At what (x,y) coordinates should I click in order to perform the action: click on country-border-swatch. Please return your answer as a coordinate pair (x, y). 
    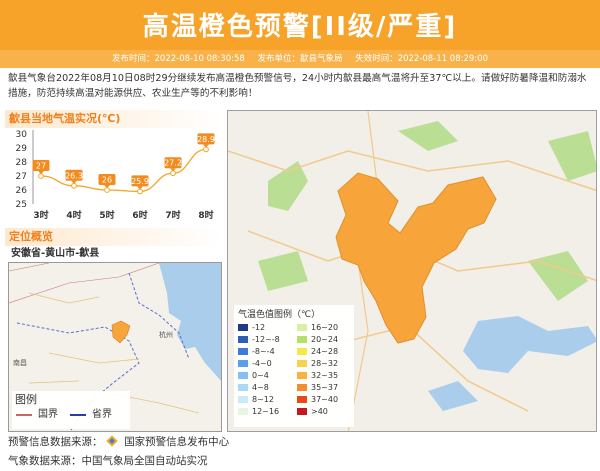
    Looking at the image, I should click on (24, 415).